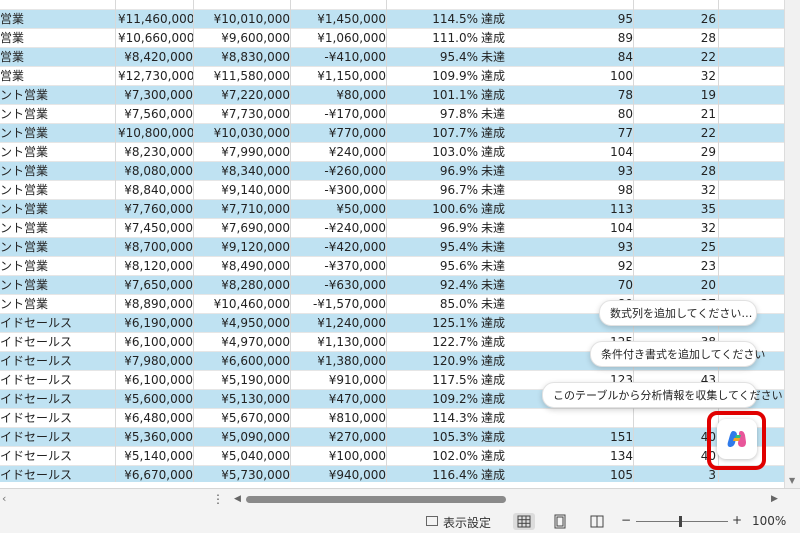 Image resolution: width=800 pixels, height=533 pixels. What do you see at coordinates (579, 76) in the screenshot?
I see `table-cell: 100` at bounding box center [579, 76].